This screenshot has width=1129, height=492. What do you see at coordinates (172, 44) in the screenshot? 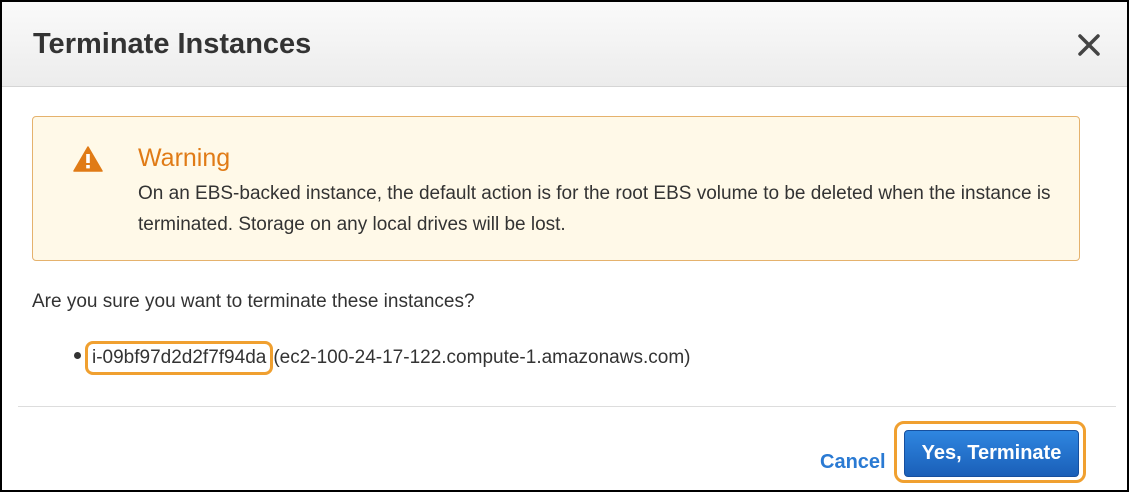
I see `dialog-title: Terminate Instances` at bounding box center [172, 44].